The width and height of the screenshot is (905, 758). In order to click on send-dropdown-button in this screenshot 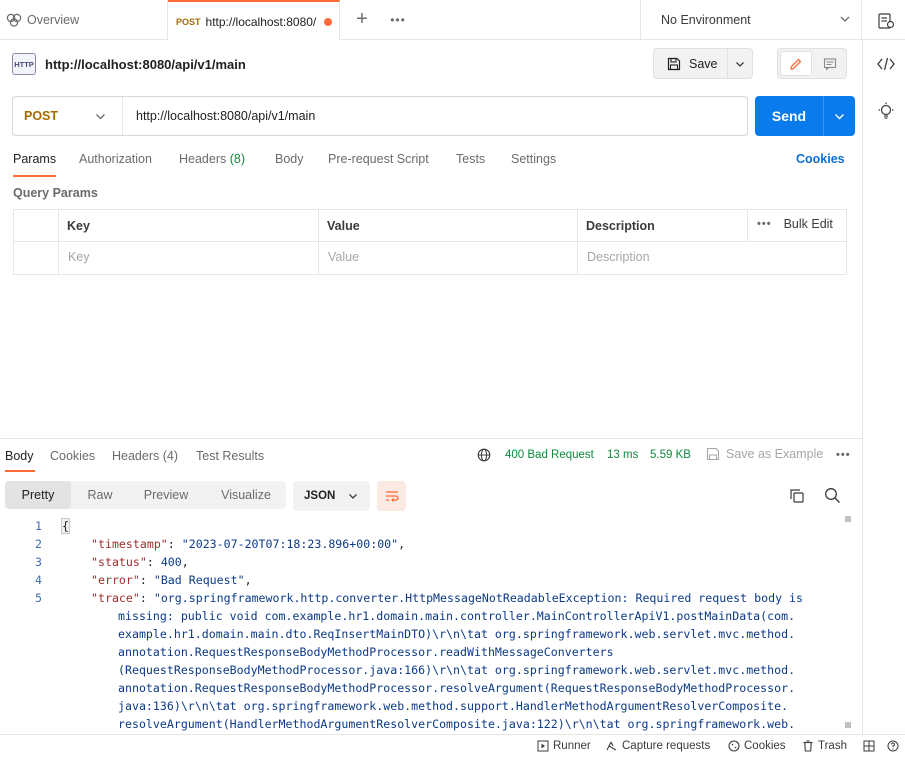, I will do `click(839, 116)`.